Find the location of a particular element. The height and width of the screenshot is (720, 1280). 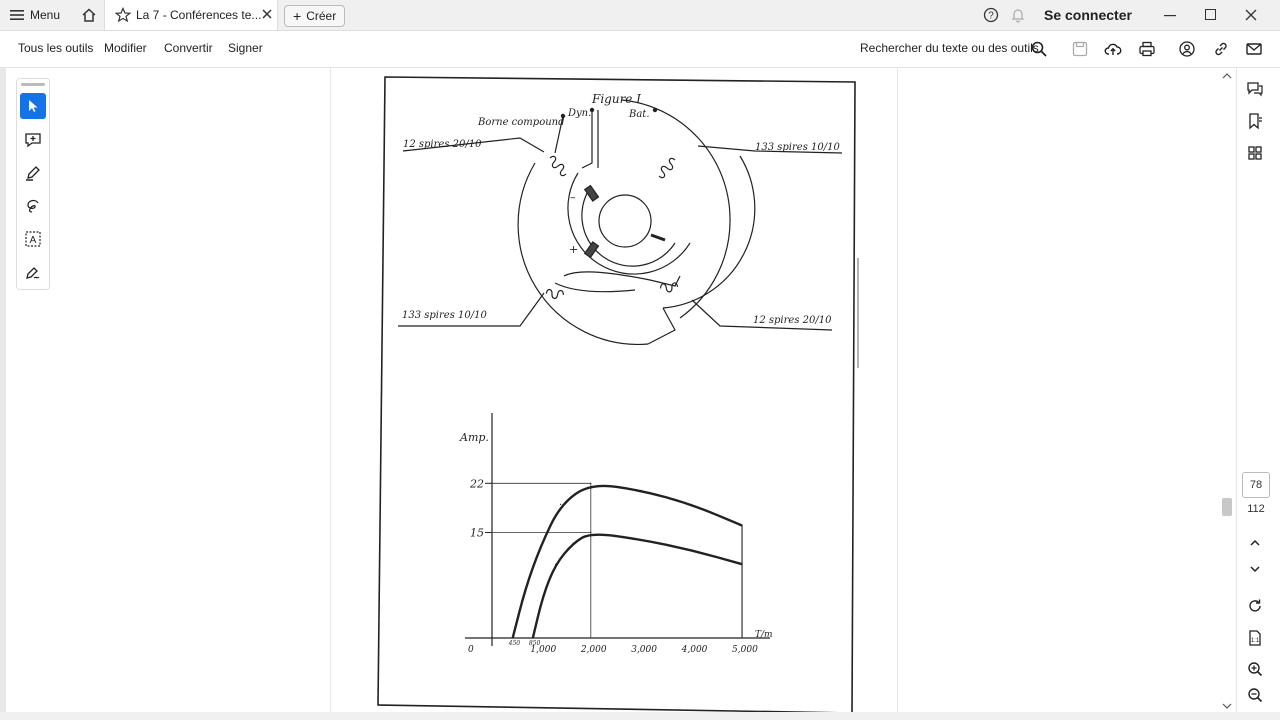

x-tick-label: 5,000 is located at coordinates (745, 650).